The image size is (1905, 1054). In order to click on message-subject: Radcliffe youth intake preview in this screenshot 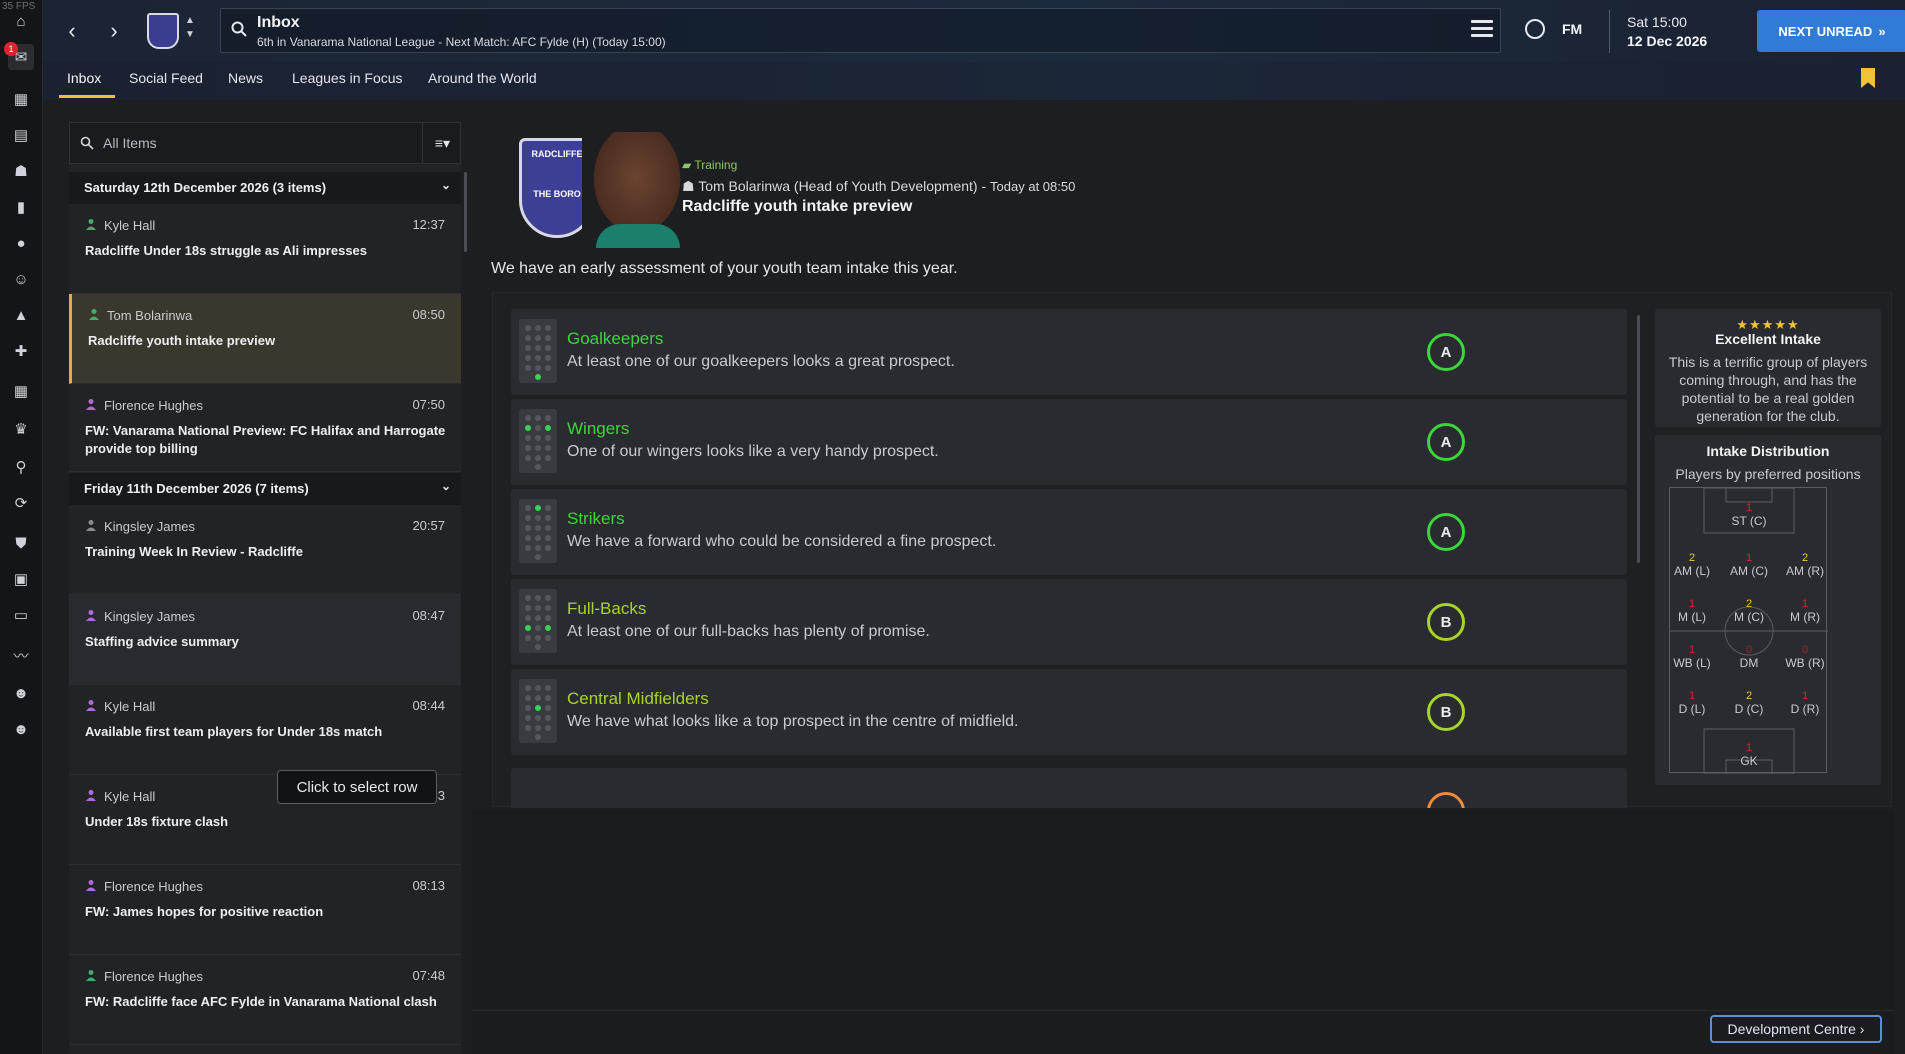, I will do `click(182, 340)`.